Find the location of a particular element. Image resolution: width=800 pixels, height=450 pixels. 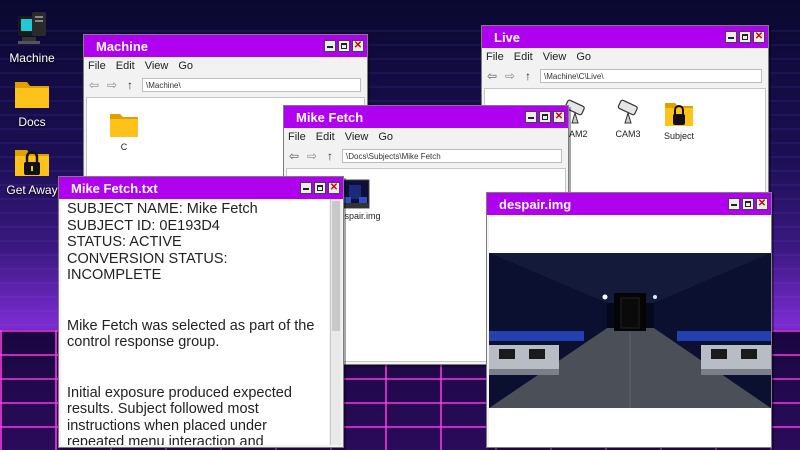

window-title: despair.img is located at coordinates (535, 204).